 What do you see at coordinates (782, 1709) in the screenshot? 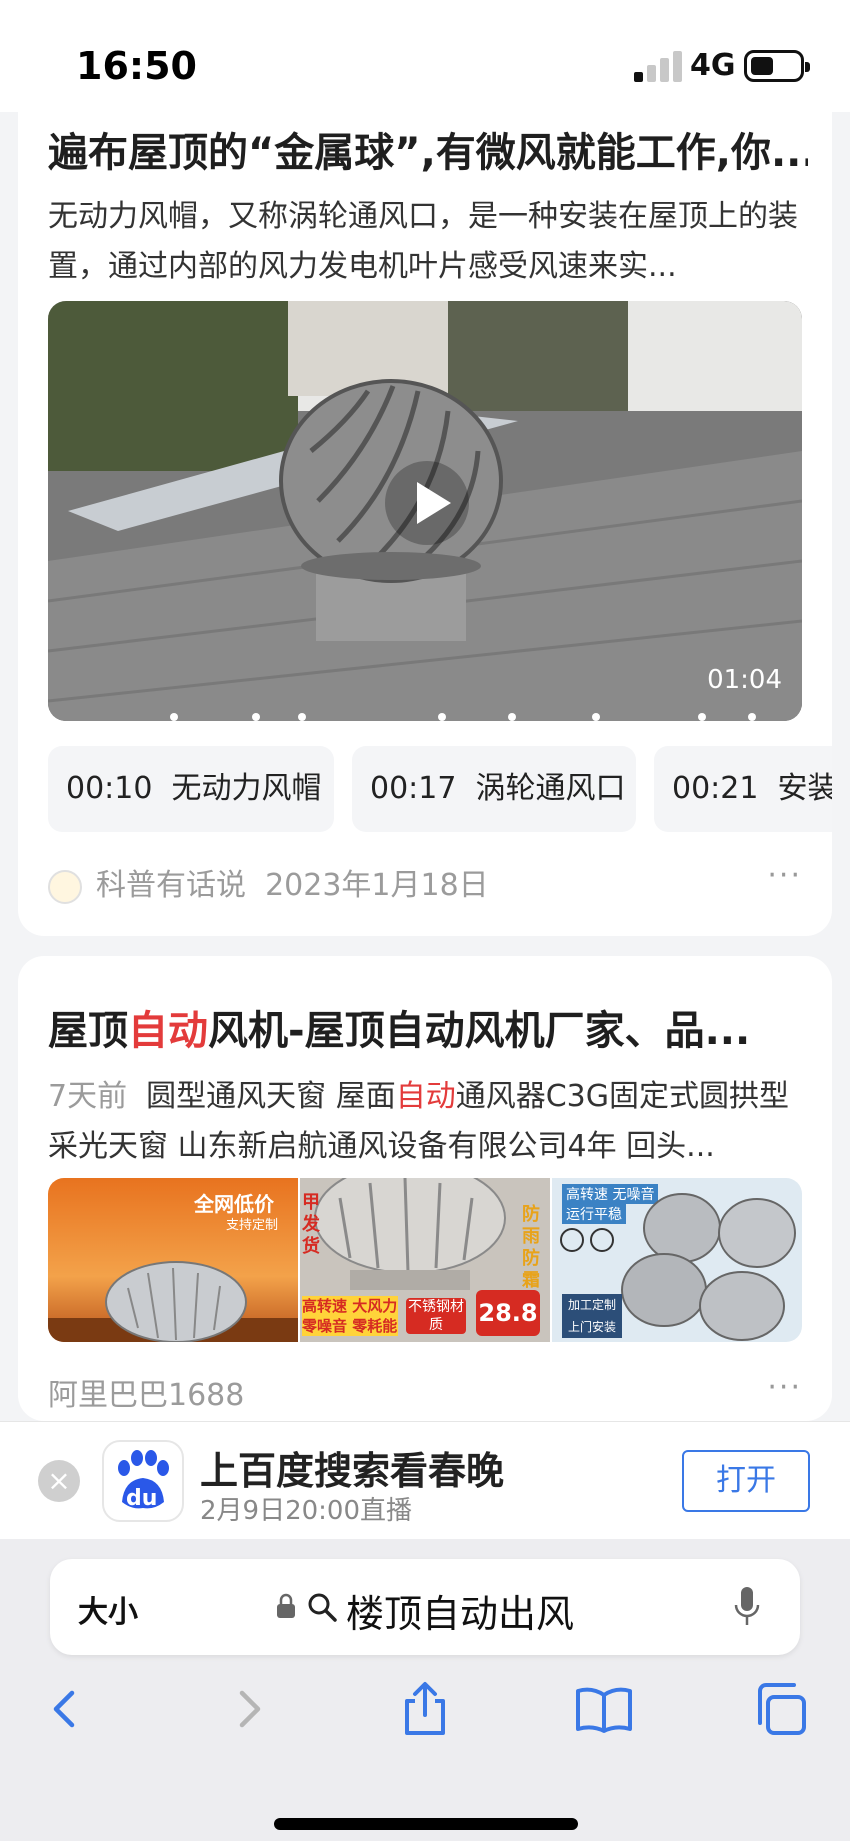
I see `tabs-icon` at bounding box center [782, 1709].